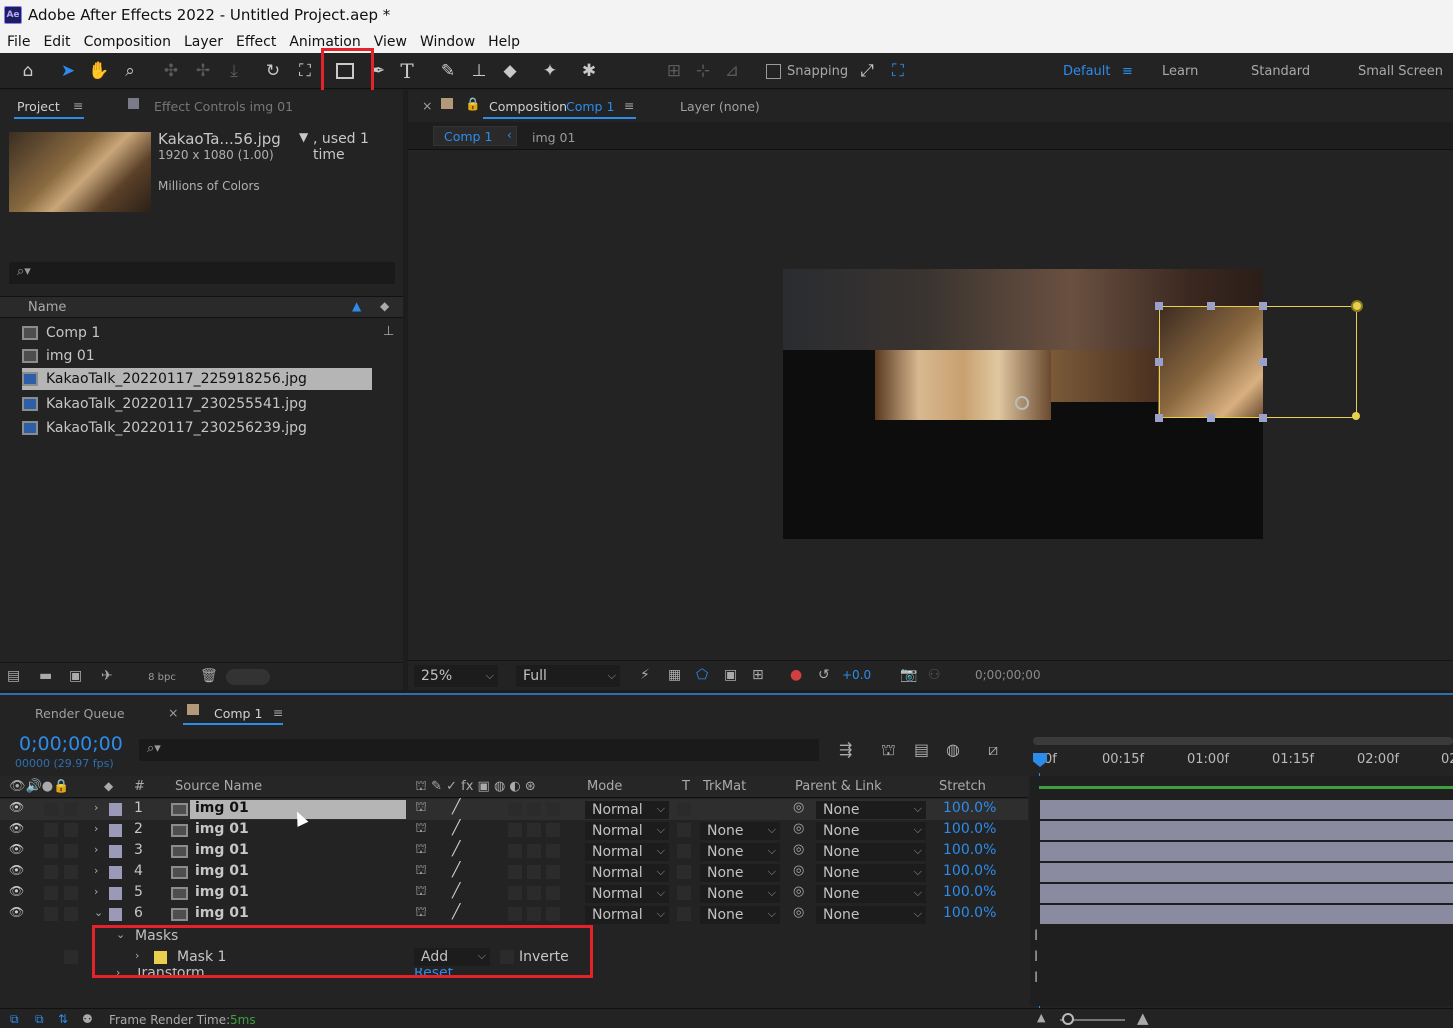 Image resolution: width=1453 pixels, height=1028 pixels. What do you see at coordinates (898, 71) in the screenshot?
I see `snap-feature-icon: ⛶` at bounding box center [898, 71].